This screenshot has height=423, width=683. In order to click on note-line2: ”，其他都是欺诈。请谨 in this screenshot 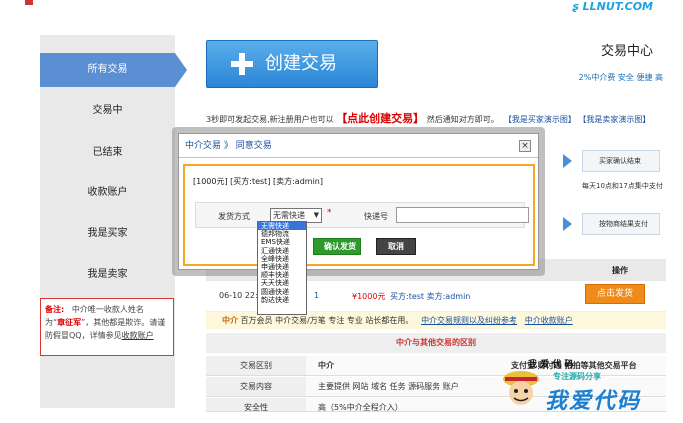, I will do `click(123, 322)`.